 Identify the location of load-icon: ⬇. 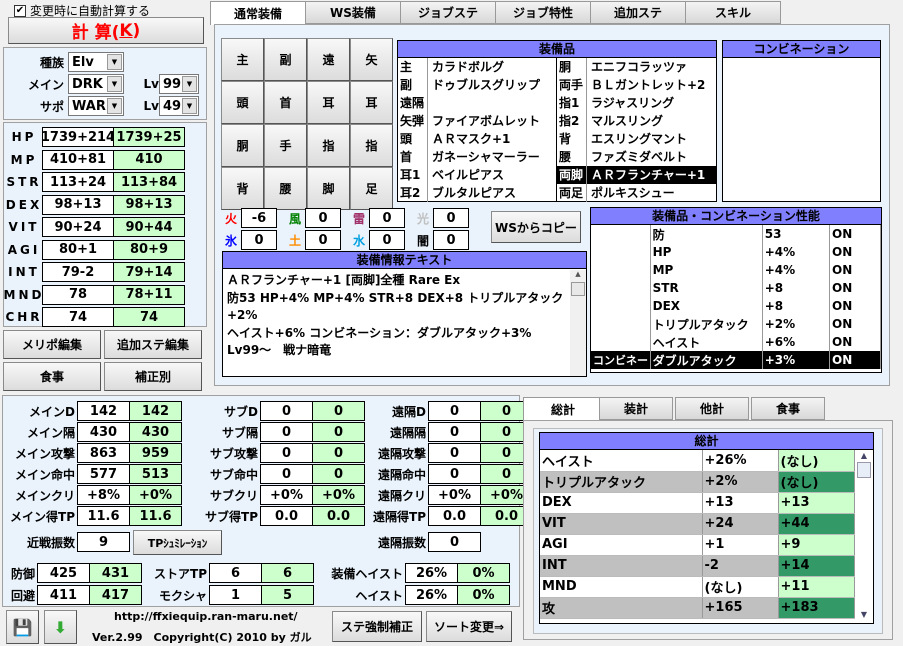
(60, 627).